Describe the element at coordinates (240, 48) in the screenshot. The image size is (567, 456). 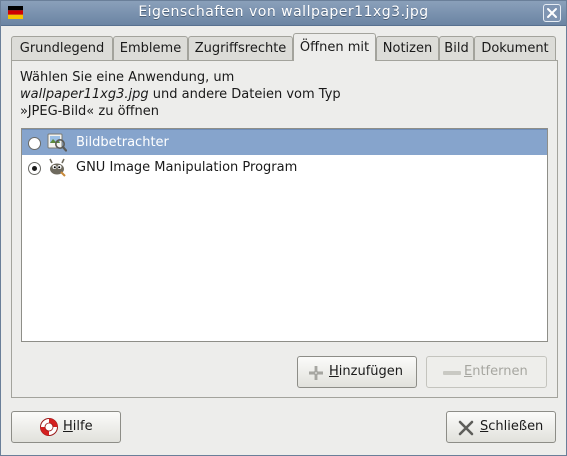
I see `tab-zugriffsrechte: Zugriffsrechte` at that location.